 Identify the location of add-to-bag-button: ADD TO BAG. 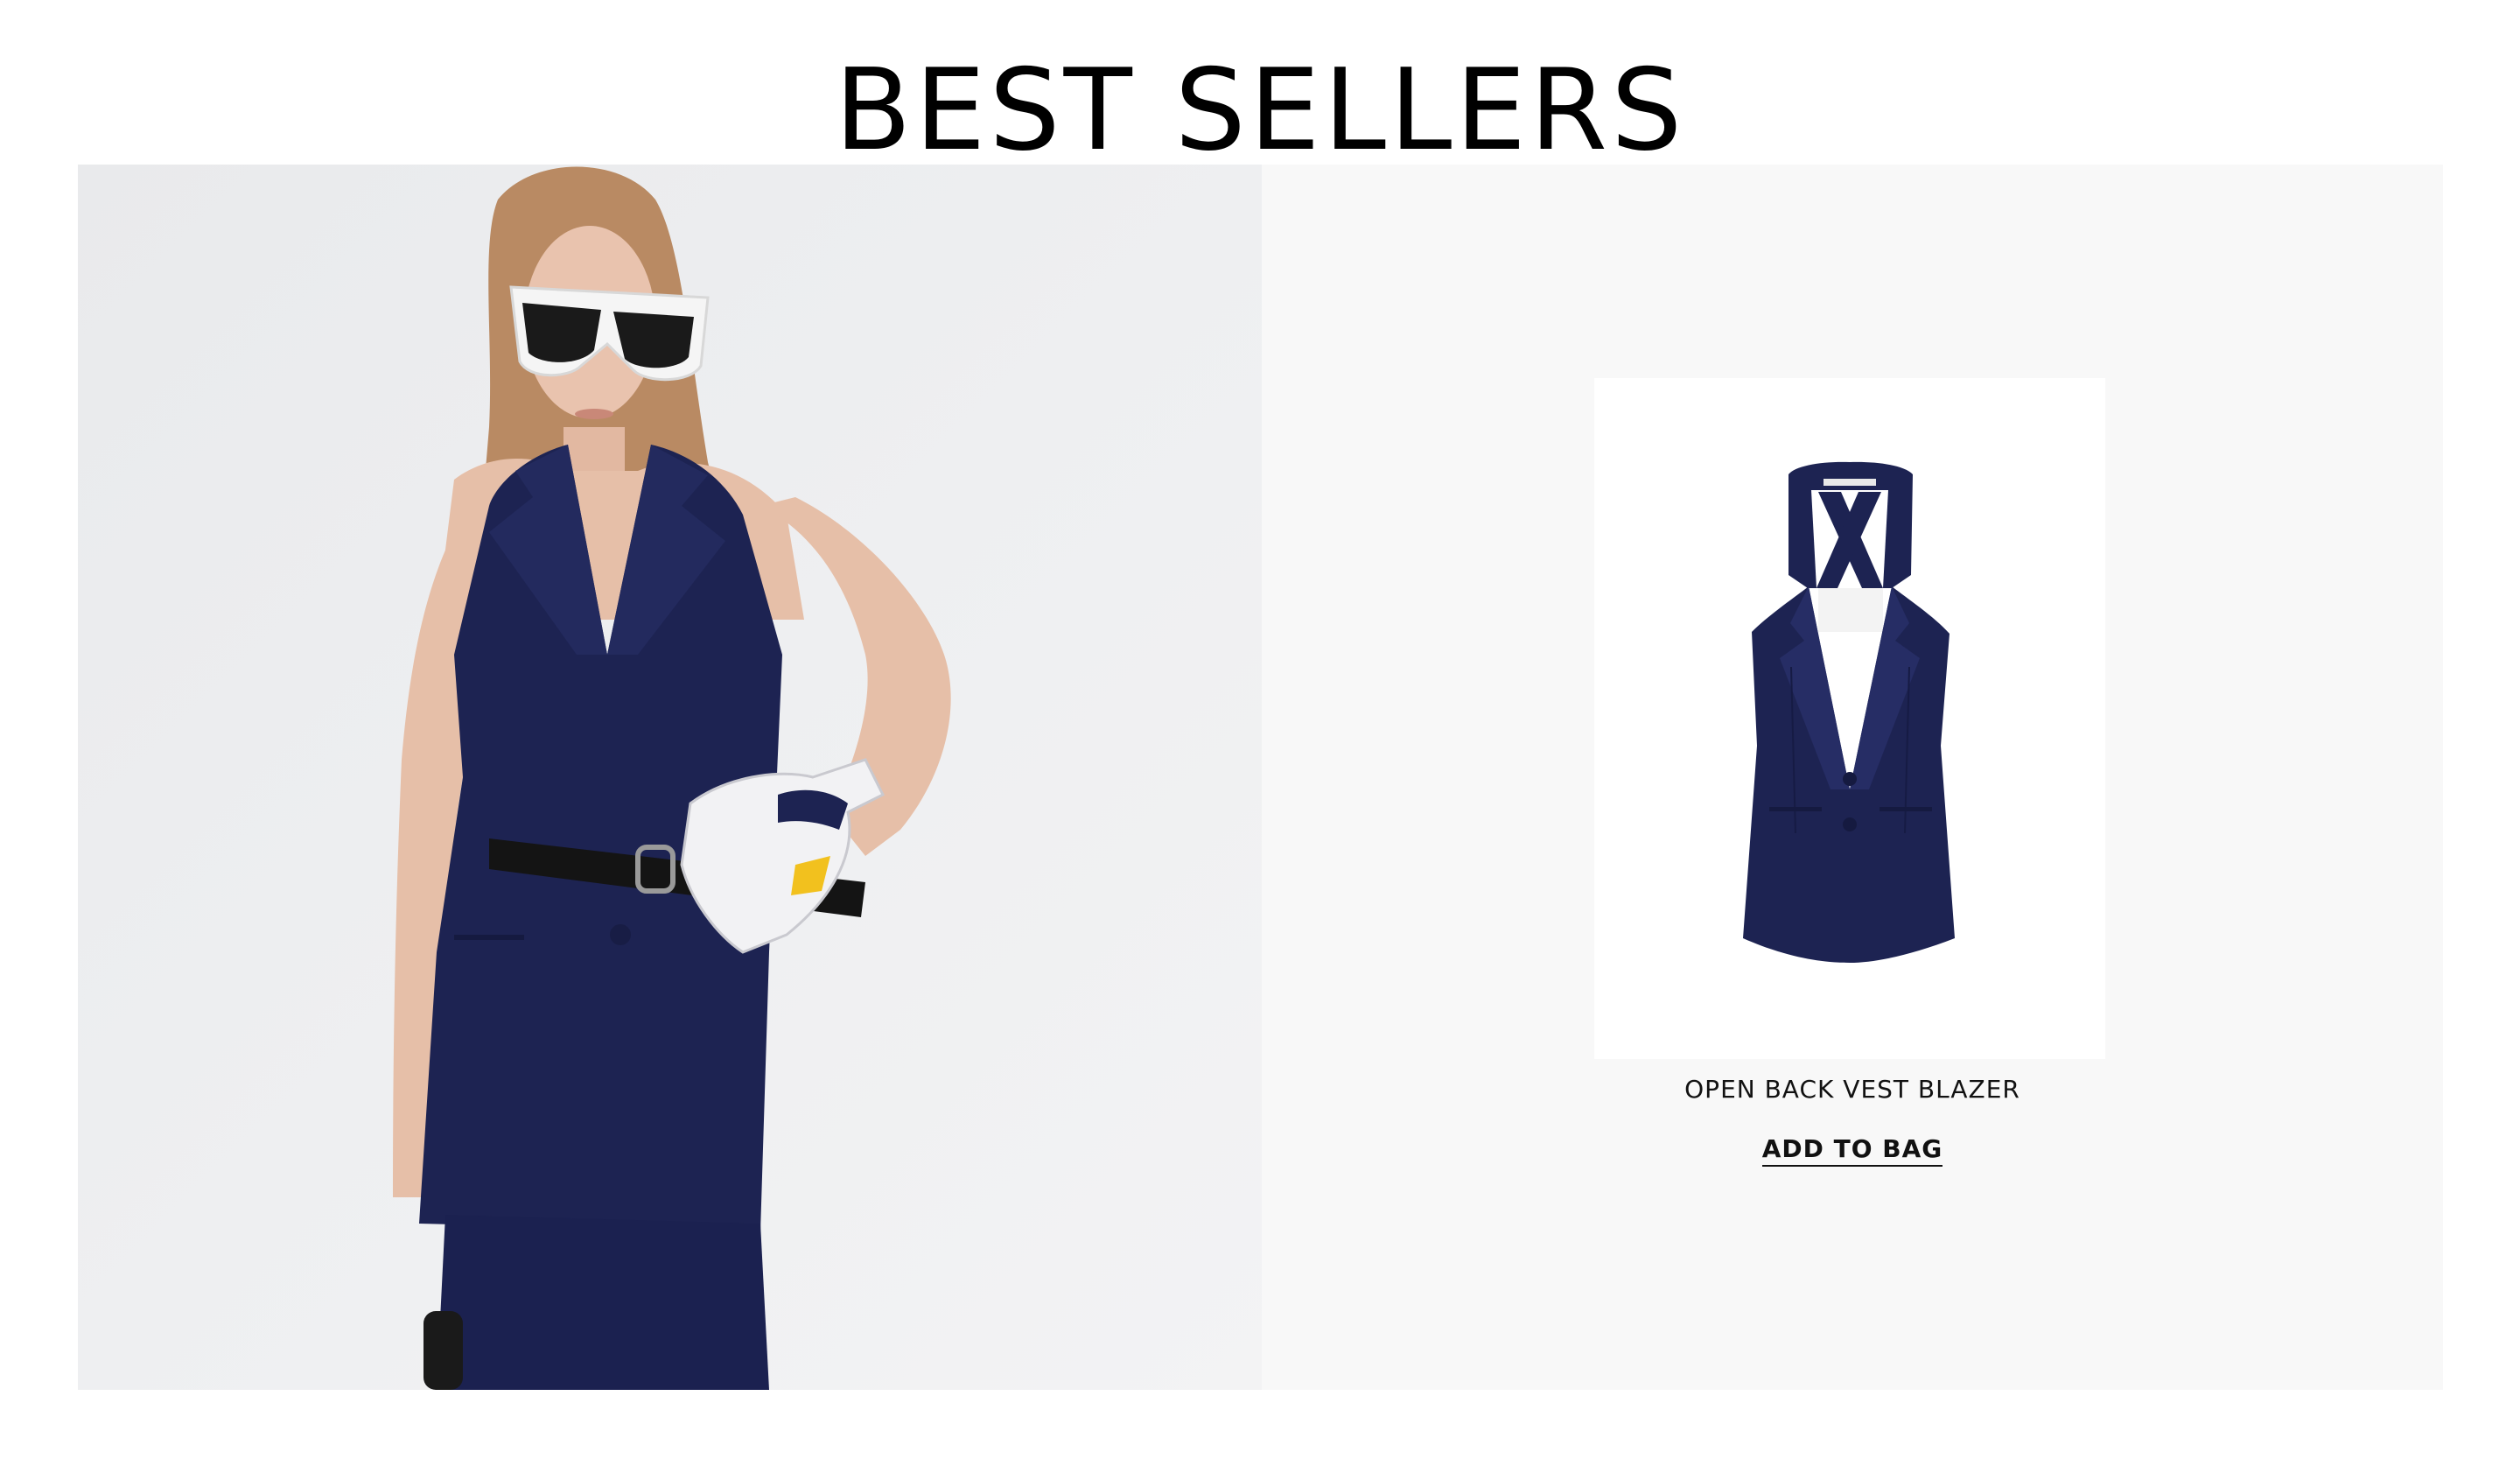
(1852, 1151).